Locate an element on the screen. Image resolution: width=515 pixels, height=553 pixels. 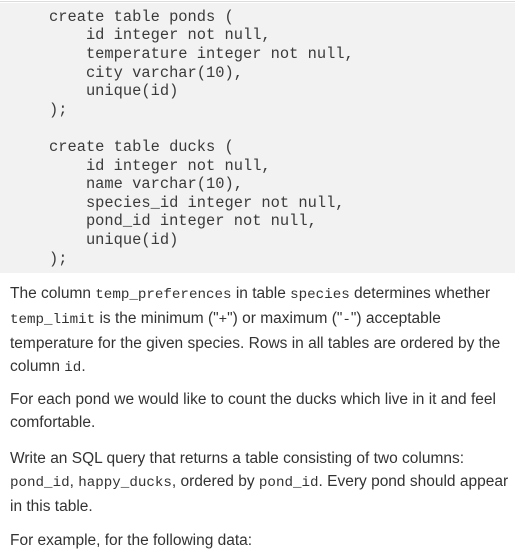
inline-code: + is located at coordinates (223, 320).